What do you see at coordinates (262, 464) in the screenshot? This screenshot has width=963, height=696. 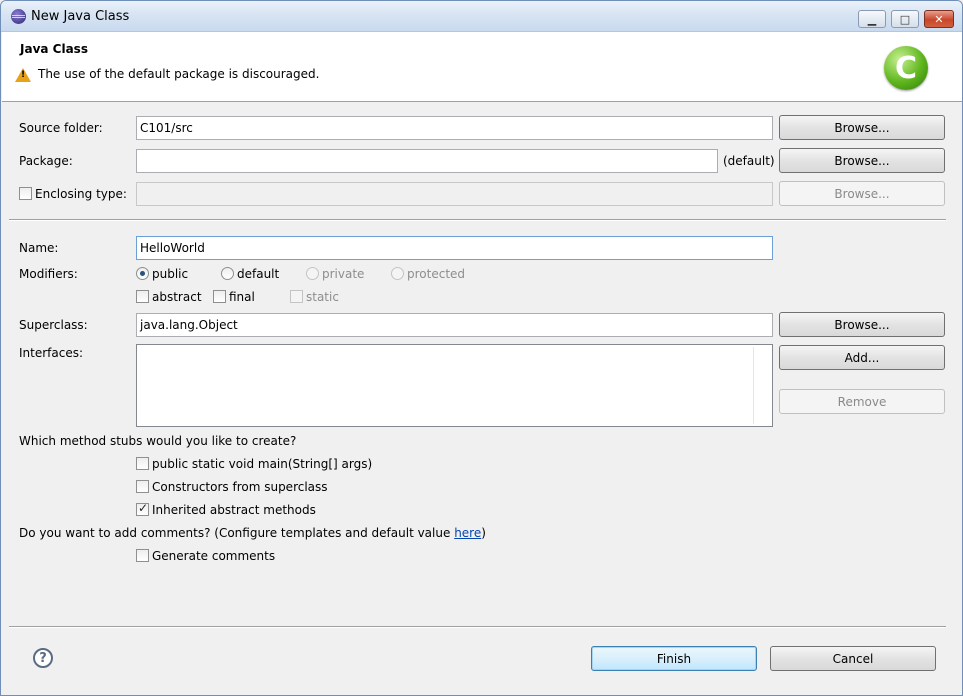 I see `stub-main-label: public static void main(String[] args)` at bounding box center [262, 464].